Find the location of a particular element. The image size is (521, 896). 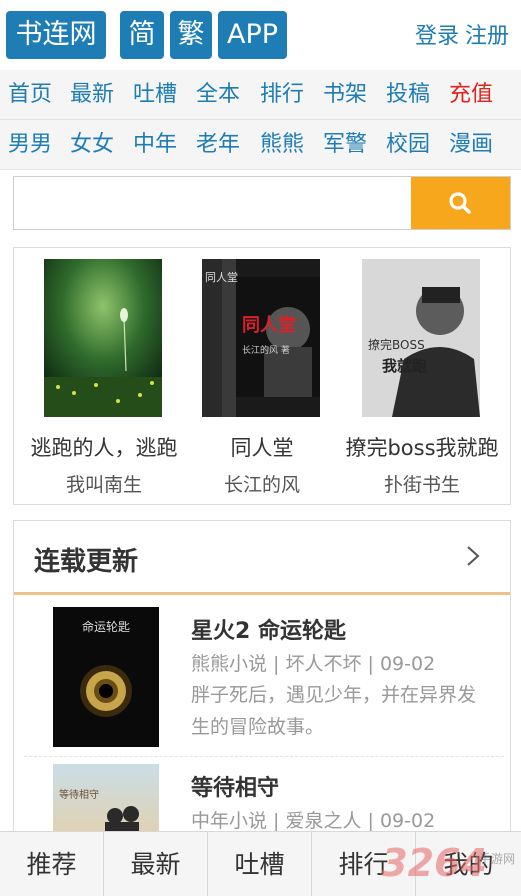

list-item: 等待相守 等待相守 中年小说 | 爱泉之人 | 09-02 is located at coordinates (264, 802).